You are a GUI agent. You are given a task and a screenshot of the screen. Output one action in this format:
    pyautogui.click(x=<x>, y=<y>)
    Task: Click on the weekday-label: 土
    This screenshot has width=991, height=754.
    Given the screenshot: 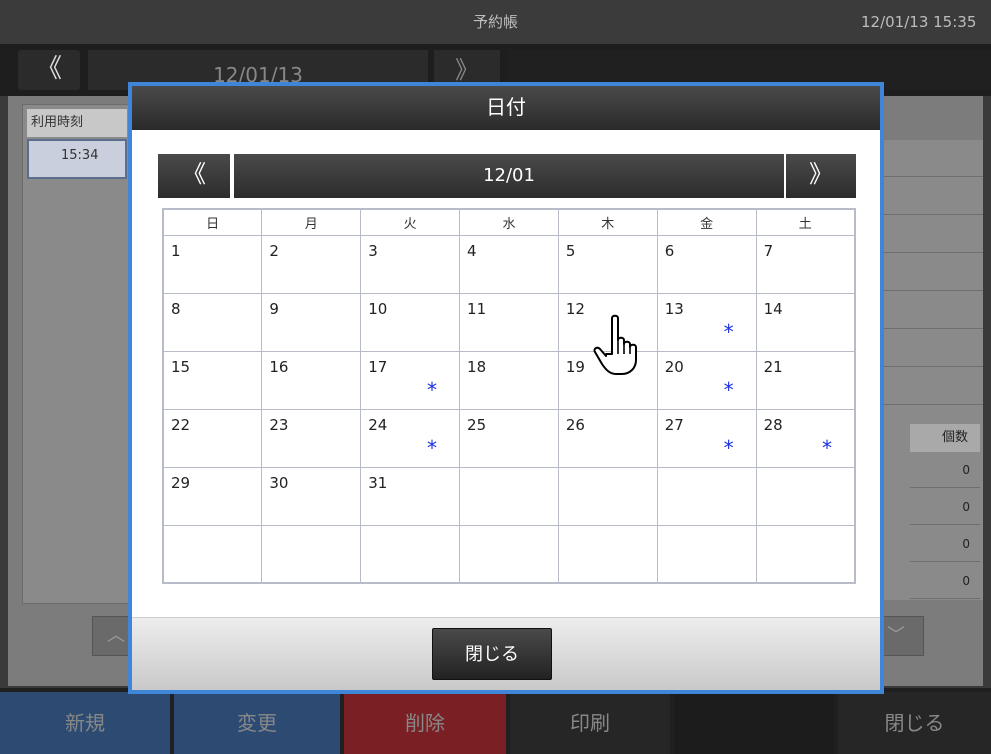 What is the action you would take?
    pyautogui.click(x=805, y=222)
    